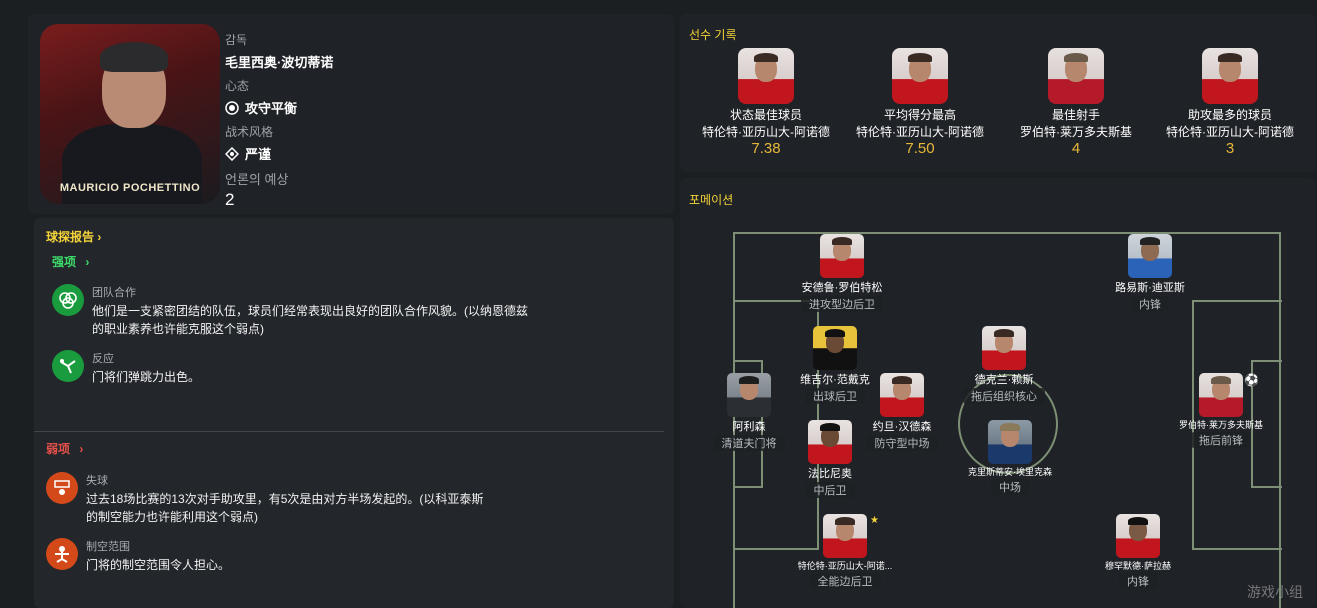  Describe the element at coordinates (749, 443) in the screenshot. I see `player-role: 清道夫门将` at that location.